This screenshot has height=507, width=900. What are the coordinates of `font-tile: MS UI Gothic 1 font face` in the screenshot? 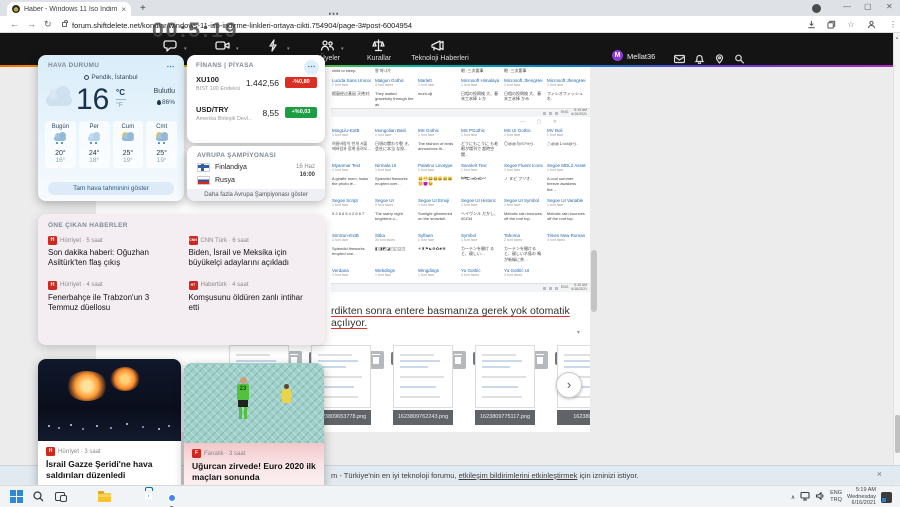 It's located at (524, 133).